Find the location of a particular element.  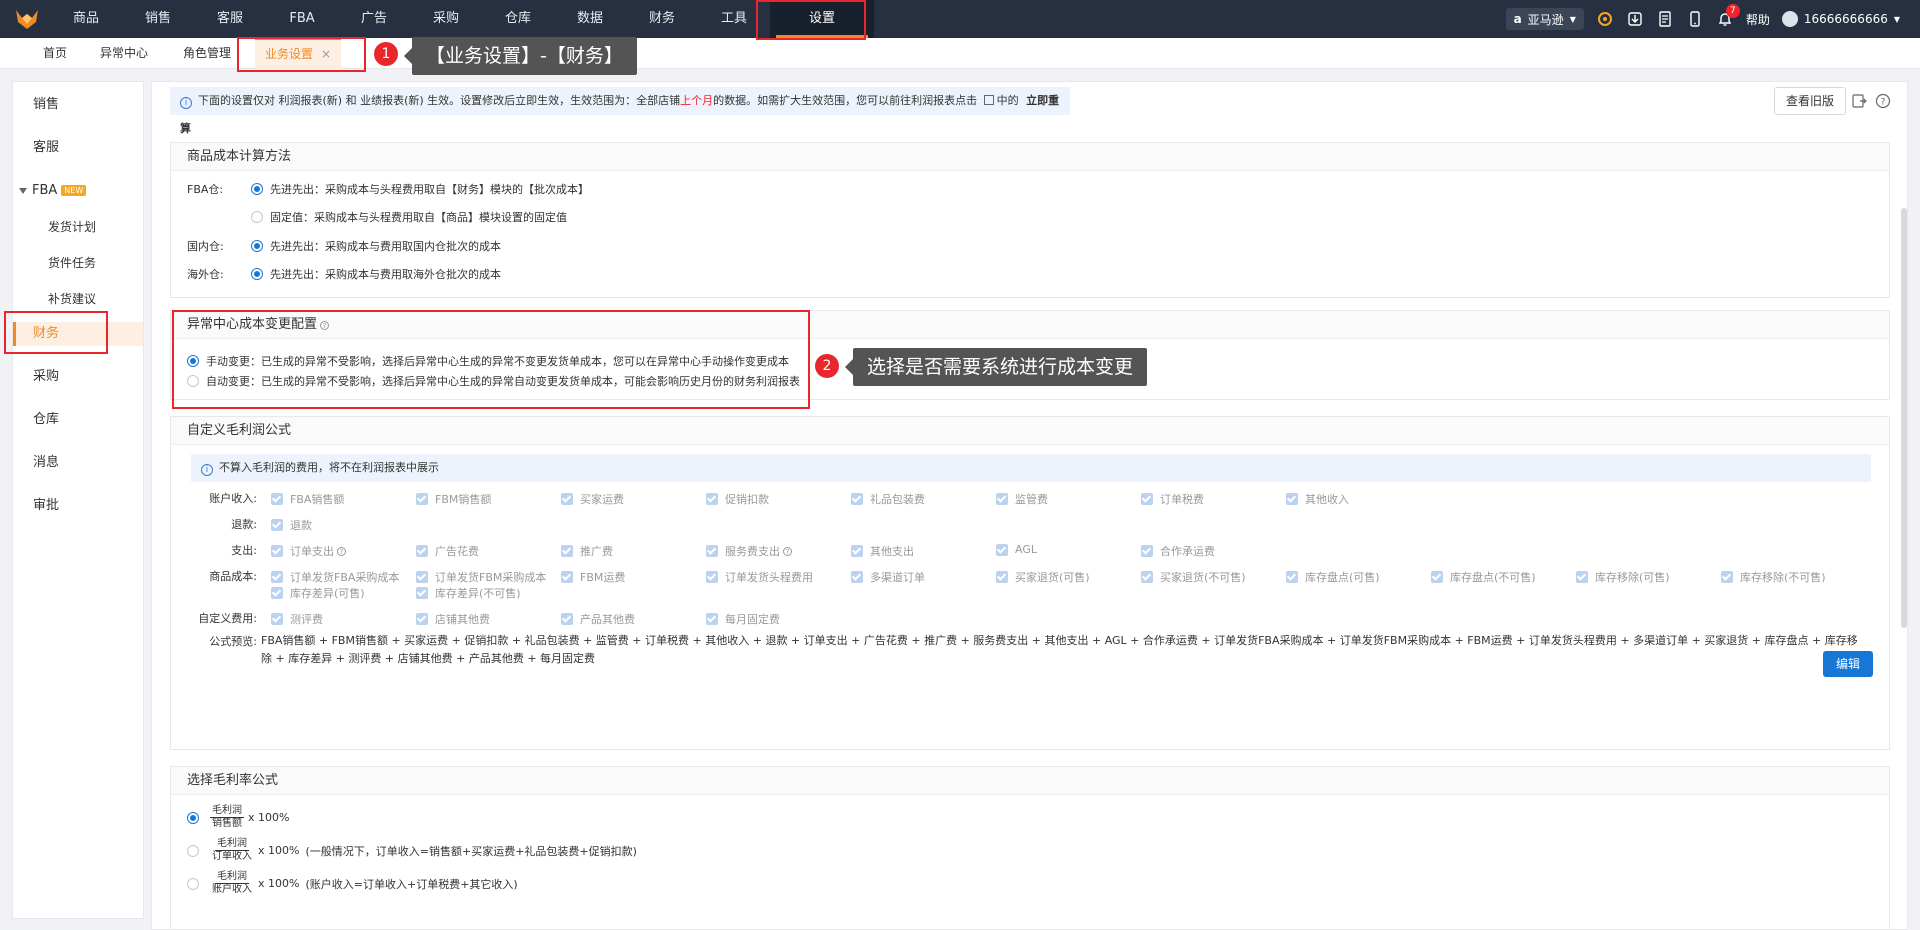

checkbox-promotion-fee: 推广费 is located at coordinates (587, 551).